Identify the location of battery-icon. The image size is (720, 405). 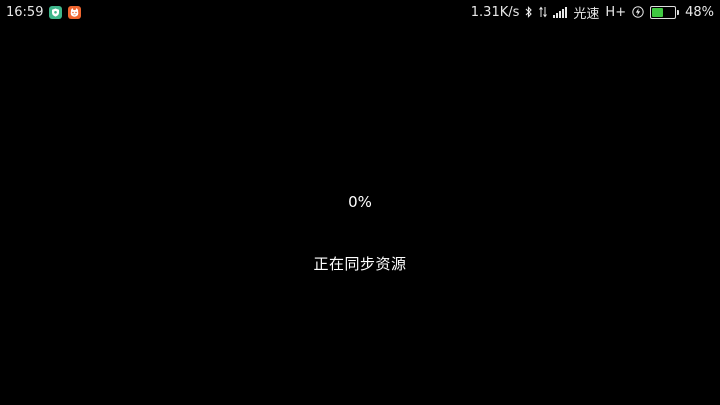
(665, 12).